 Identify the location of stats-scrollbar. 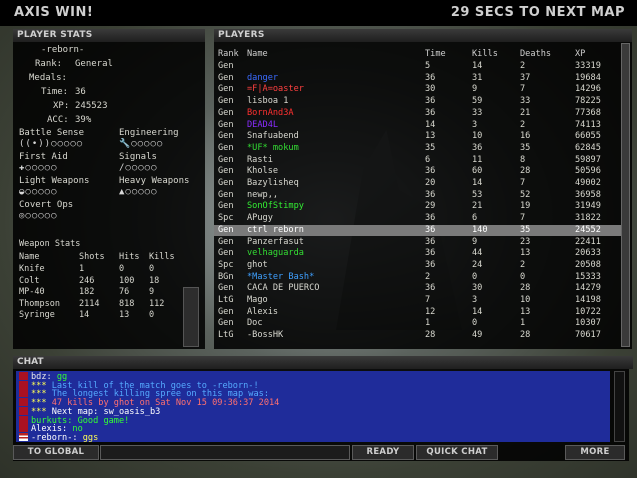
(191, 317).